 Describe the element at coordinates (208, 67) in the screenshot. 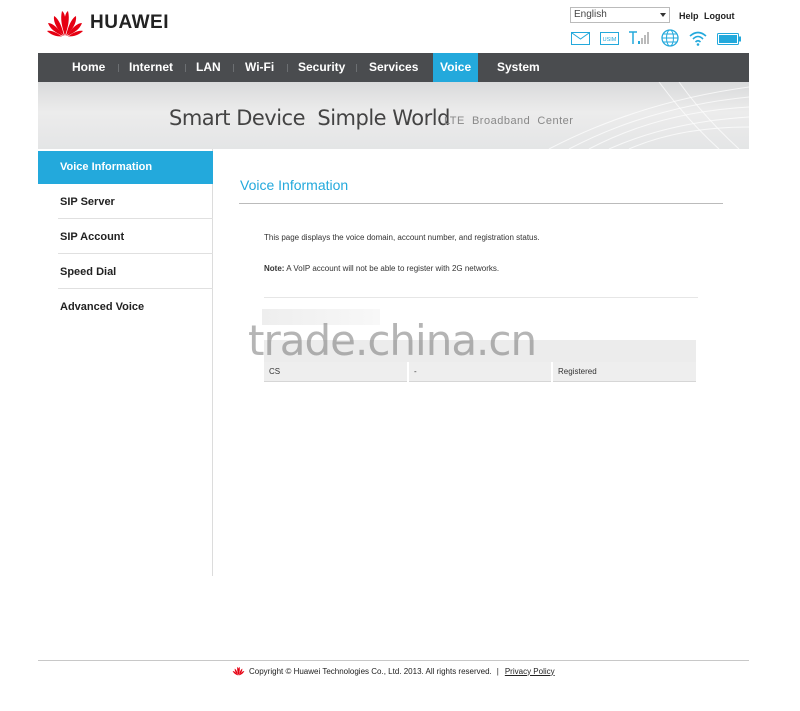

I see `nav-item-lan: LAN` at that location.